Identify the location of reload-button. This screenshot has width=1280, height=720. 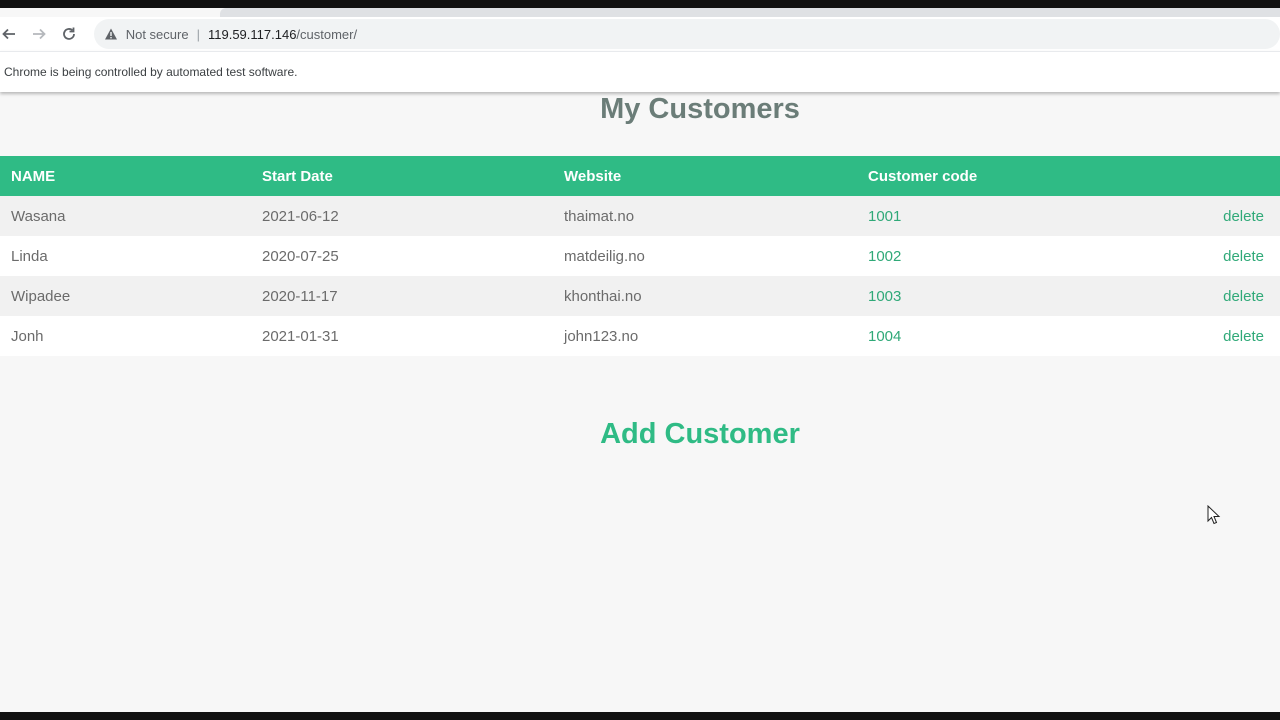
(69, 34).